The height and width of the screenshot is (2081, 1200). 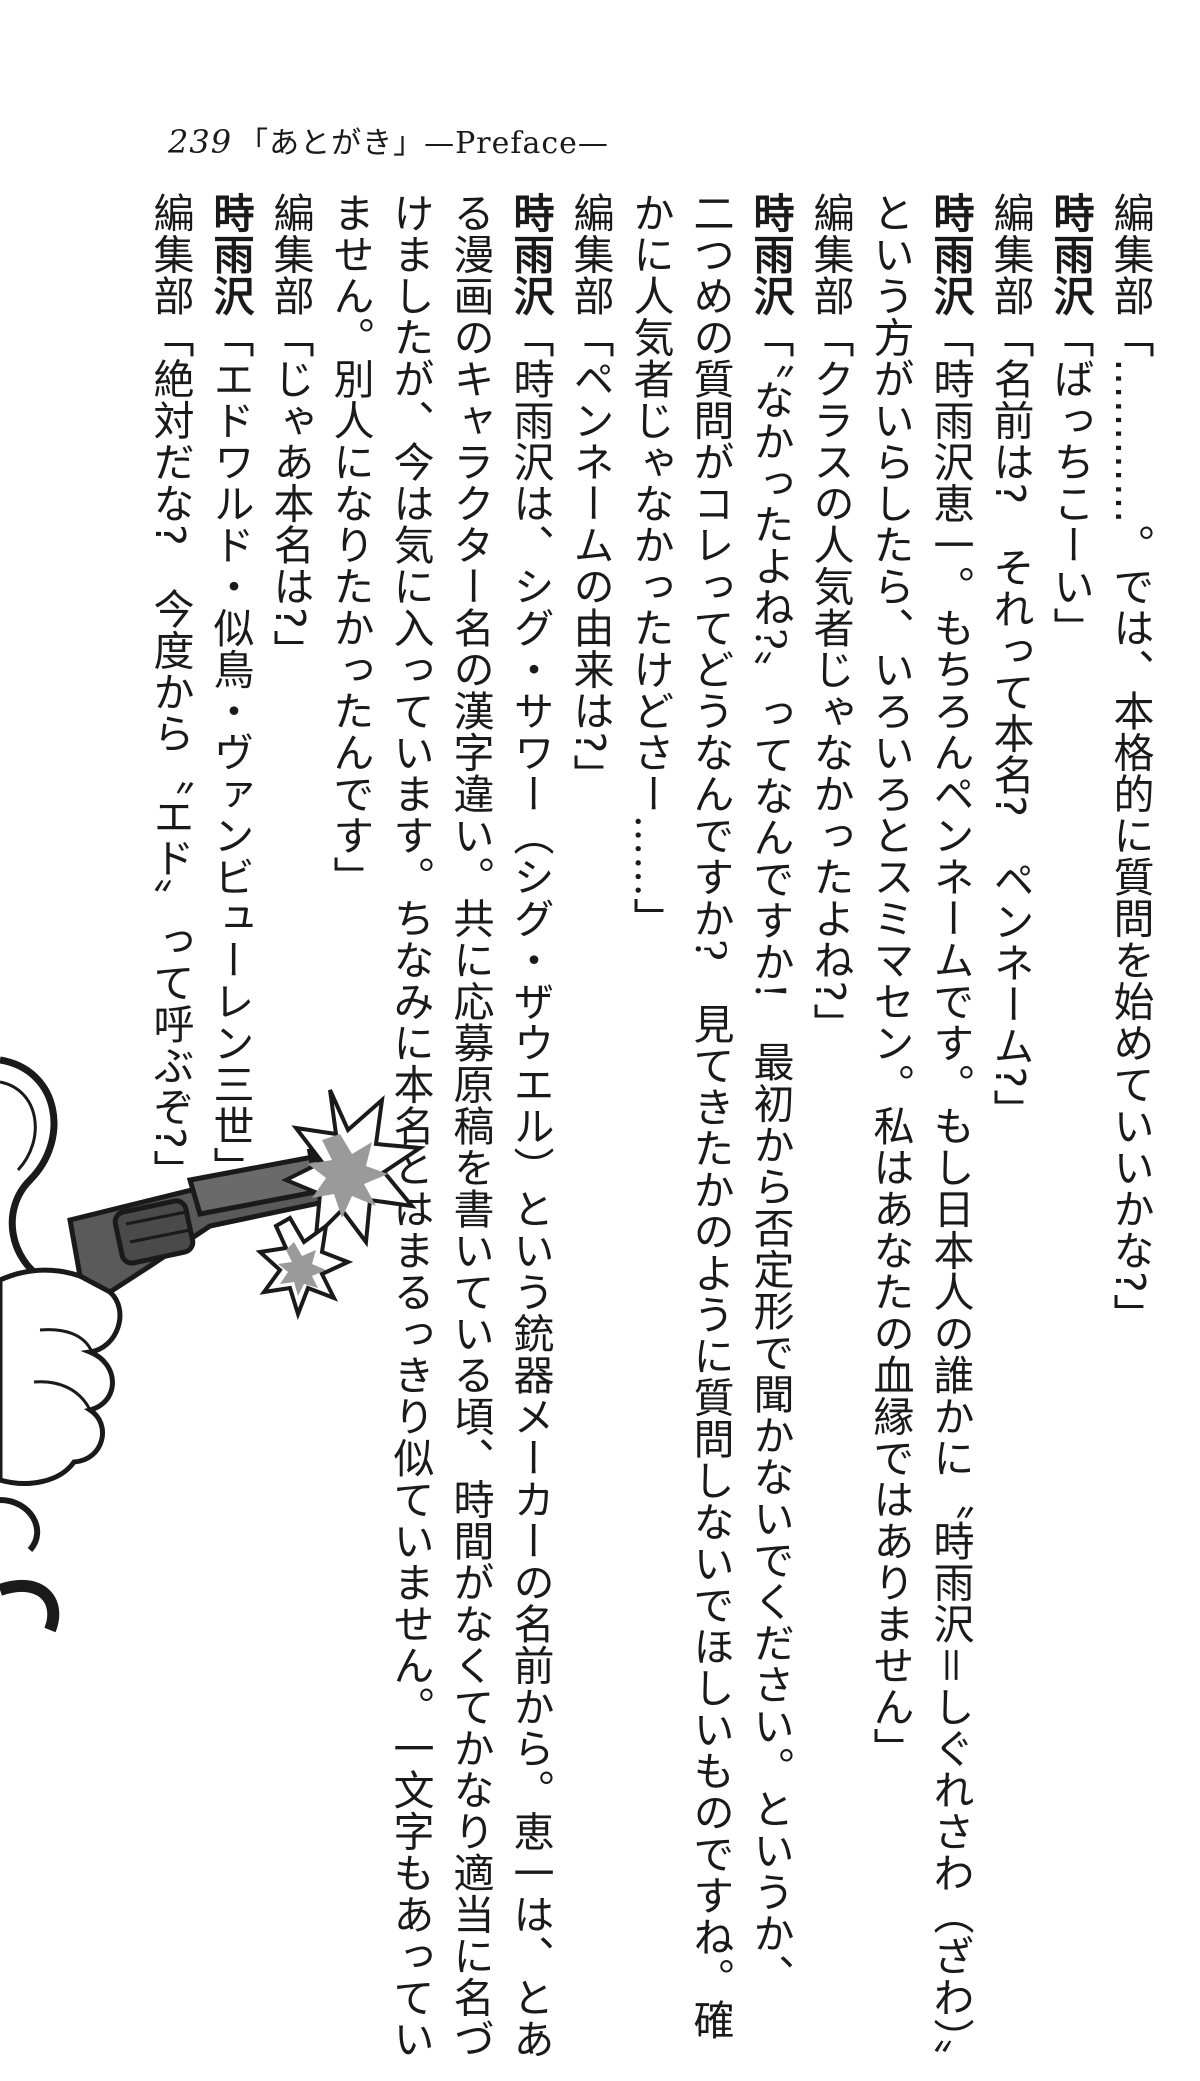 I want to click on speech: 「…………。では、本格的に質問を始めていいかな?」, so click(x=1130, y=825).